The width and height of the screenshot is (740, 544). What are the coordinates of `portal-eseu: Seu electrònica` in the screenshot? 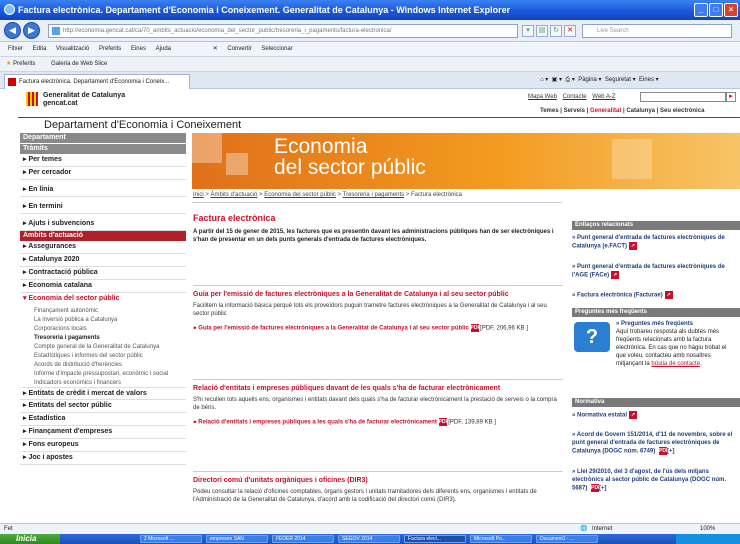 It's located at (682, 111).